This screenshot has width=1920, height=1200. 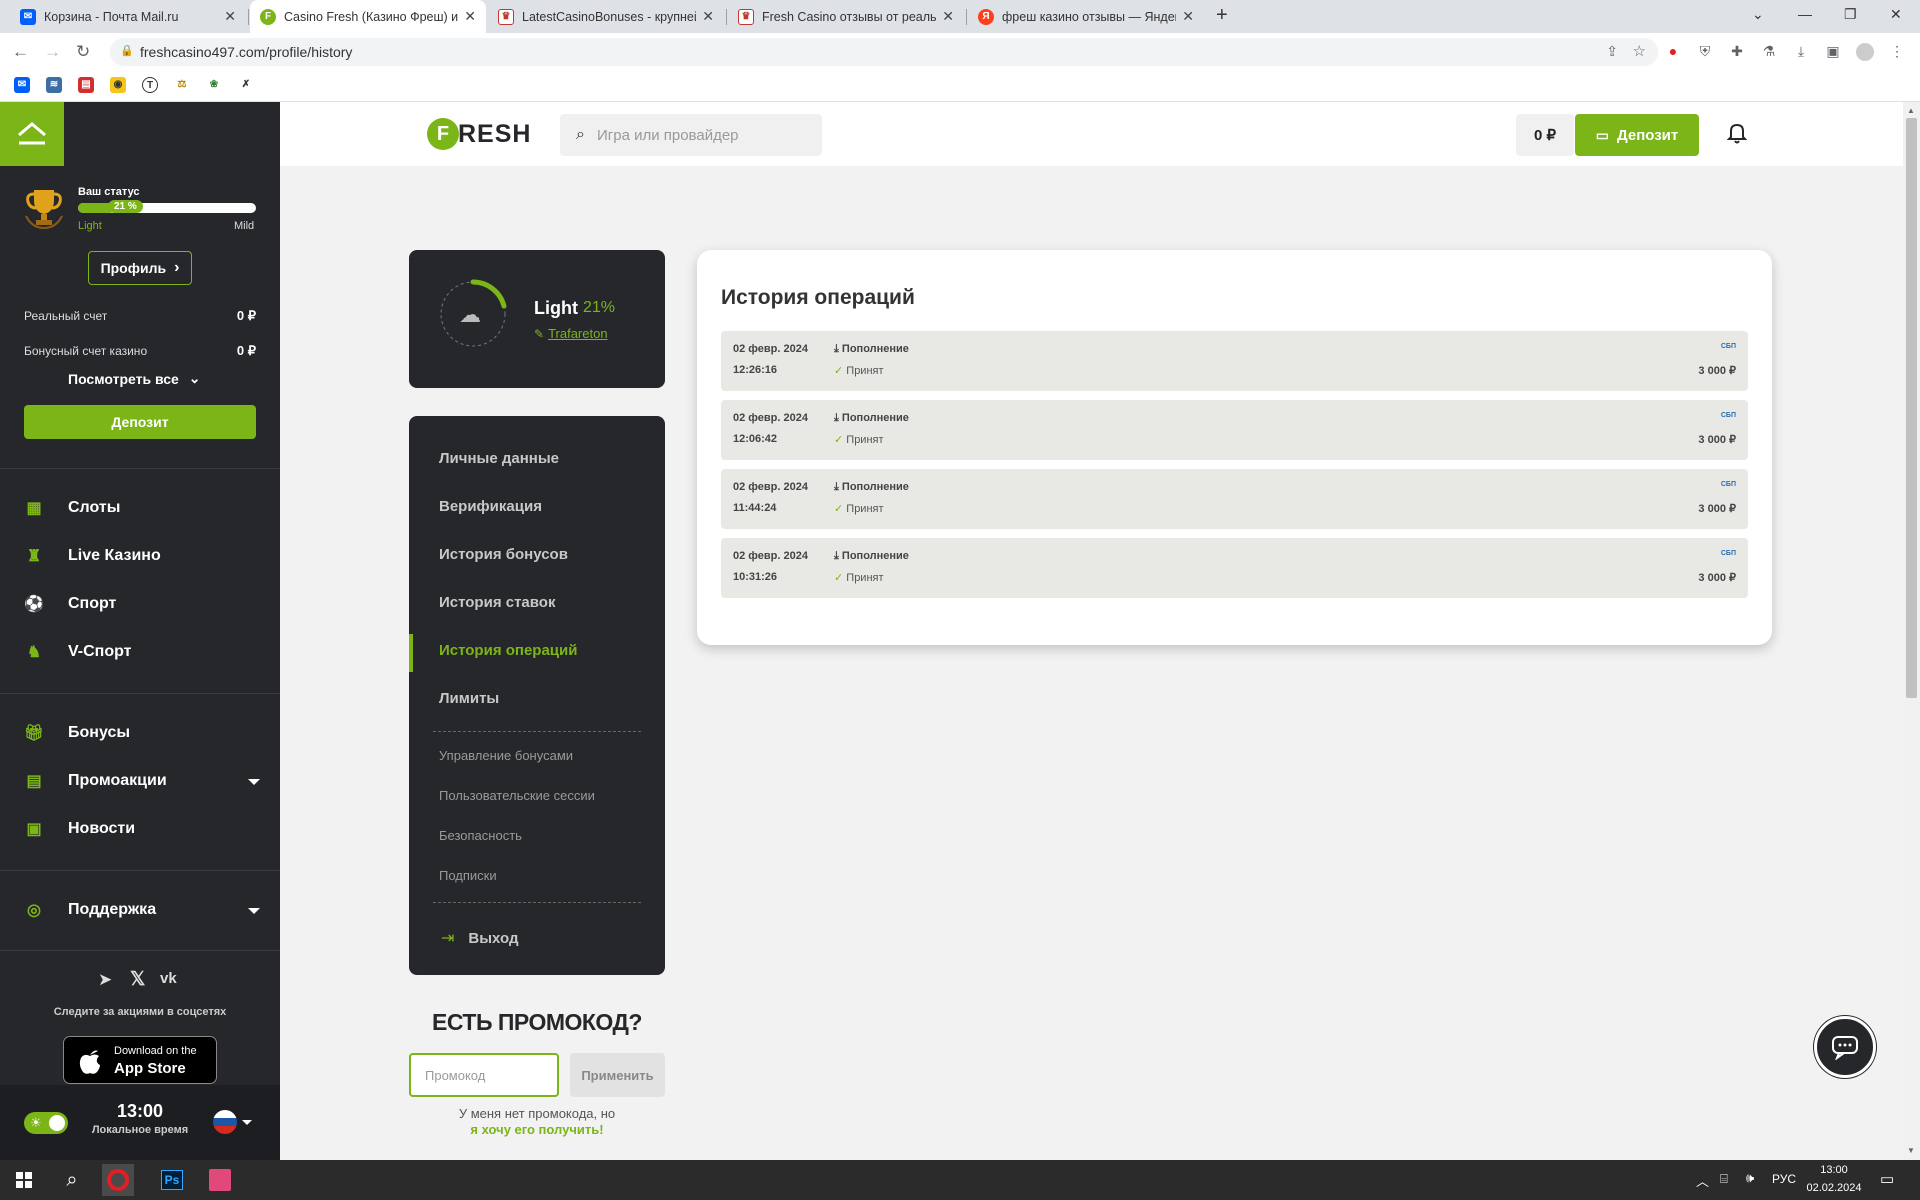 I want to click on bookmark-icon: ✗, so click(x=246, y=85).